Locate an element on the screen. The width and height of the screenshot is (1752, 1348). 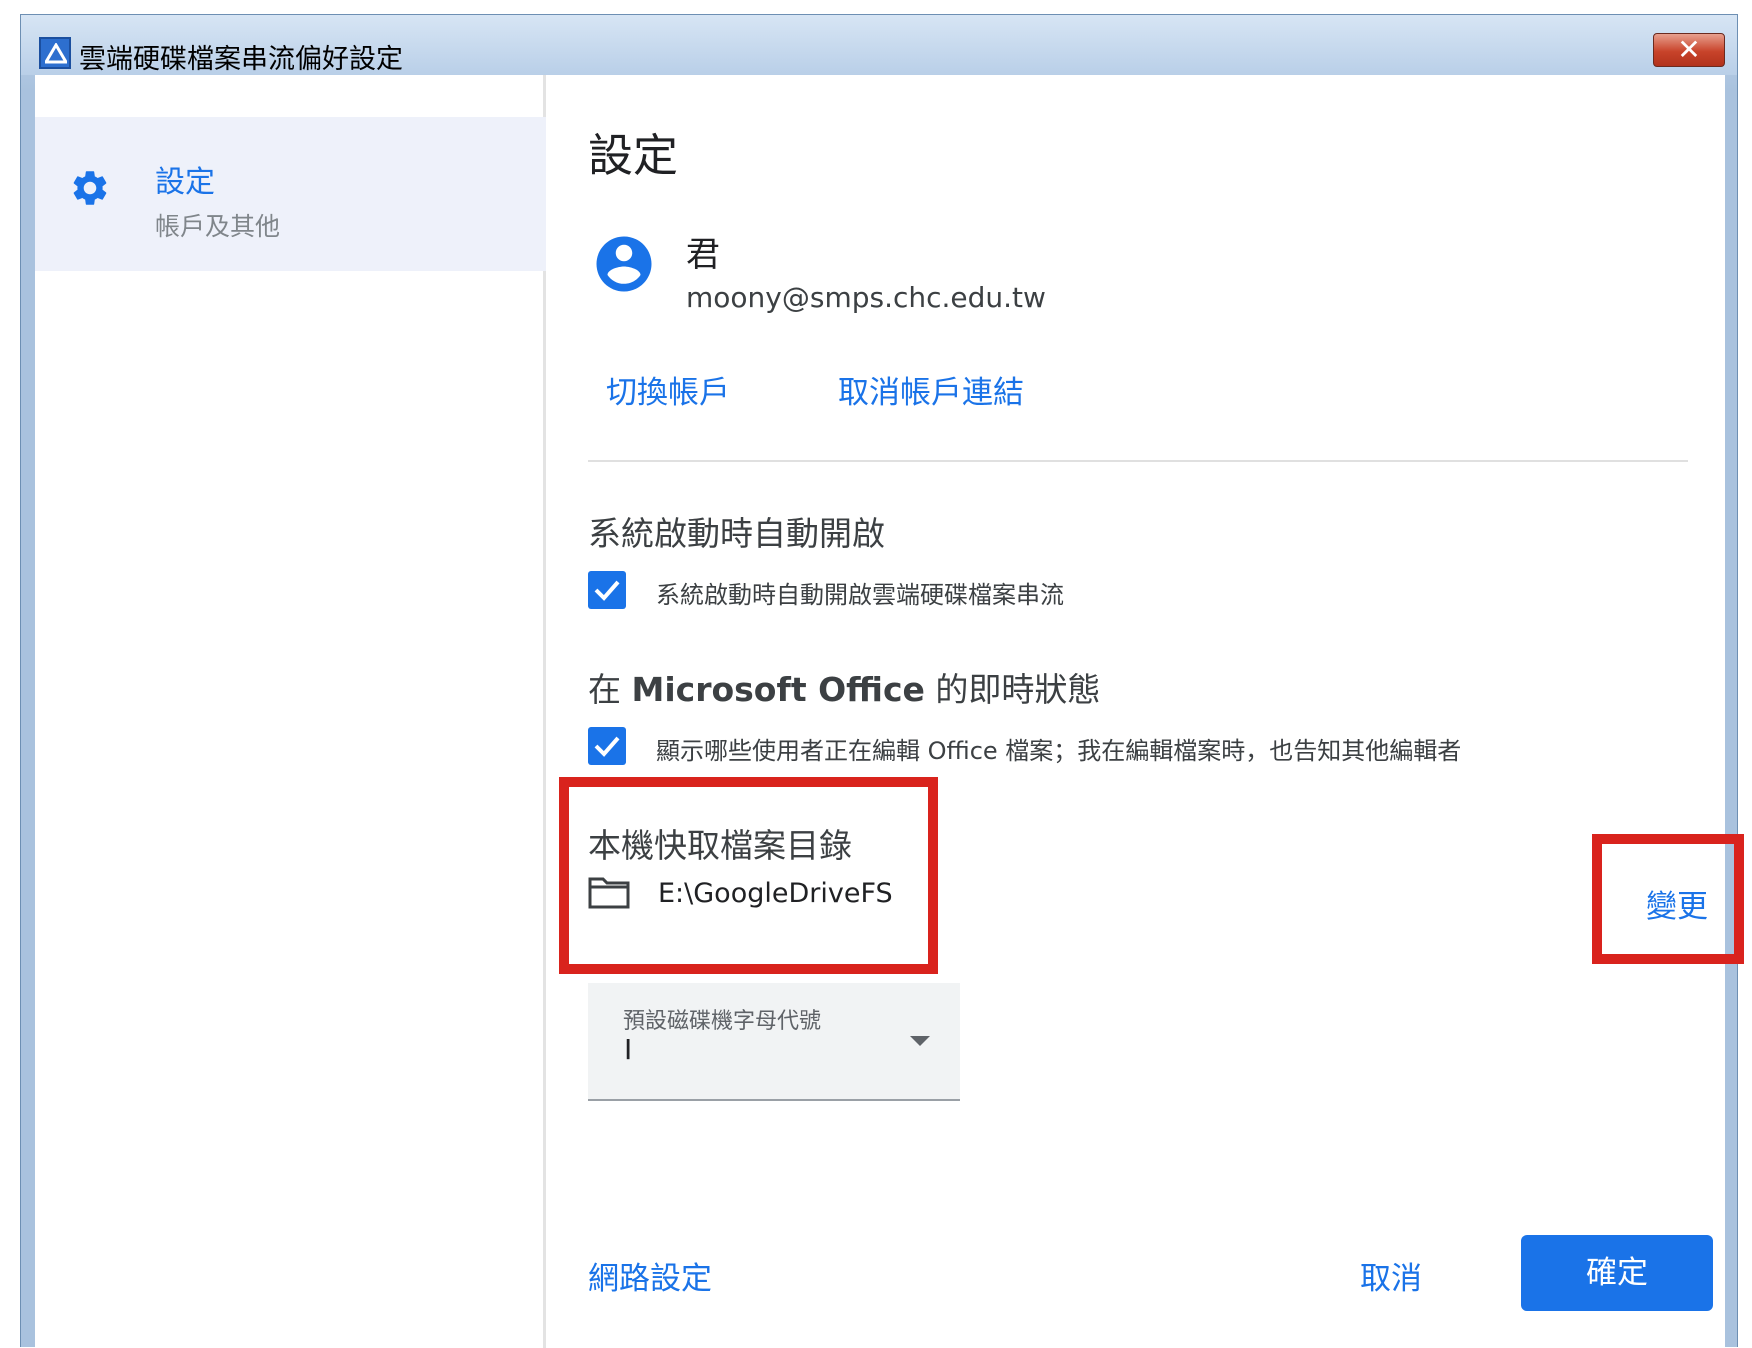
sidebar-item-label: 設定 is located at coordinates (185, 182).